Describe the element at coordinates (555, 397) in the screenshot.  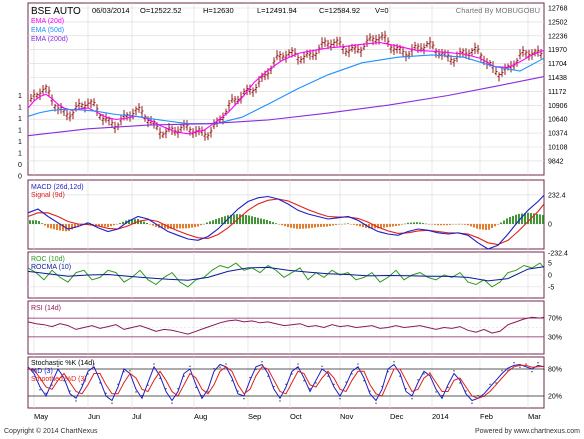
I see `stochastic-axis-tick: 20%` at that location.